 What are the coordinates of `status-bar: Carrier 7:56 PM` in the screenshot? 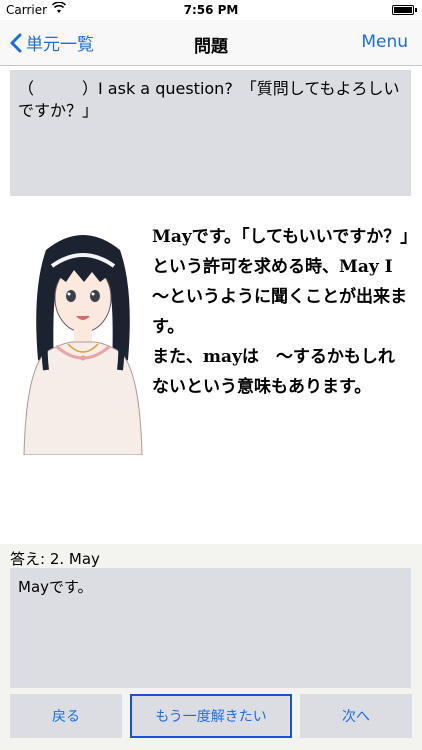 It's located at (211, 10).